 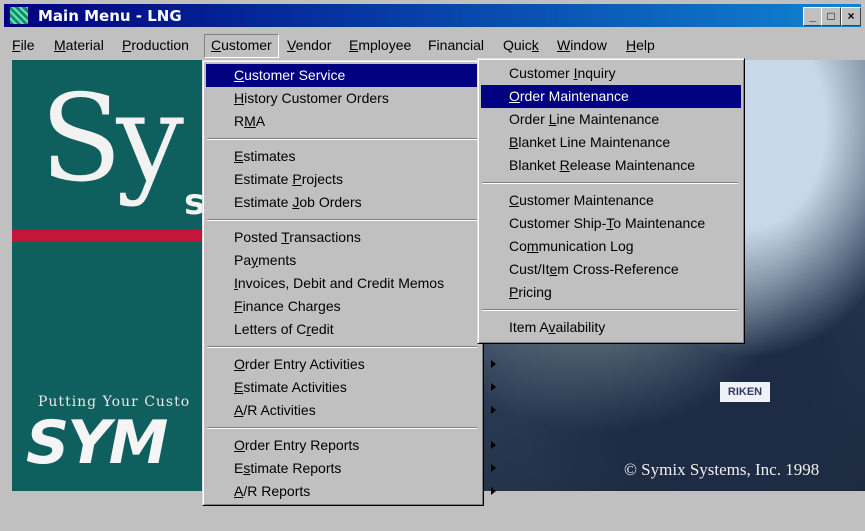 What do you see at coordinates (640, 45) in the screenshot?
I see `menu-help: Help` at bounding box center [640, 45].